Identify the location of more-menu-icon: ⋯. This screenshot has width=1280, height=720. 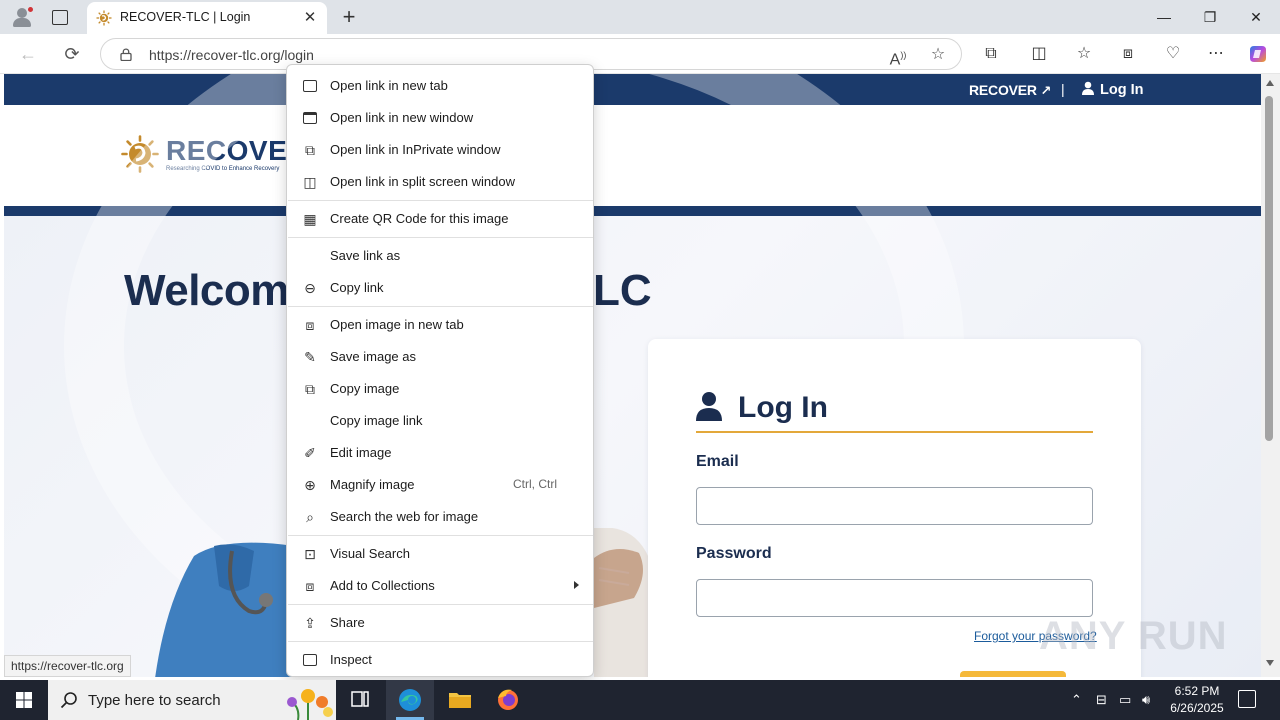
(1216, 54).